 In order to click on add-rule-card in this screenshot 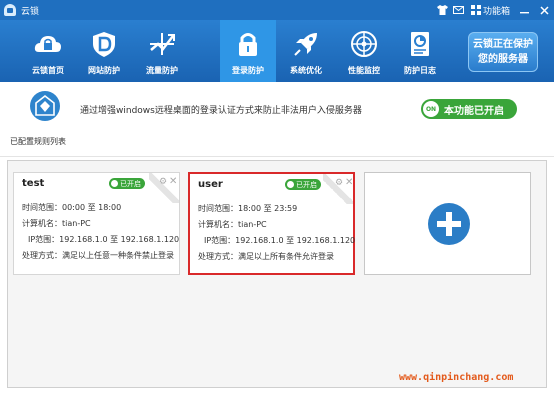, I will do `click(447, 223)`.